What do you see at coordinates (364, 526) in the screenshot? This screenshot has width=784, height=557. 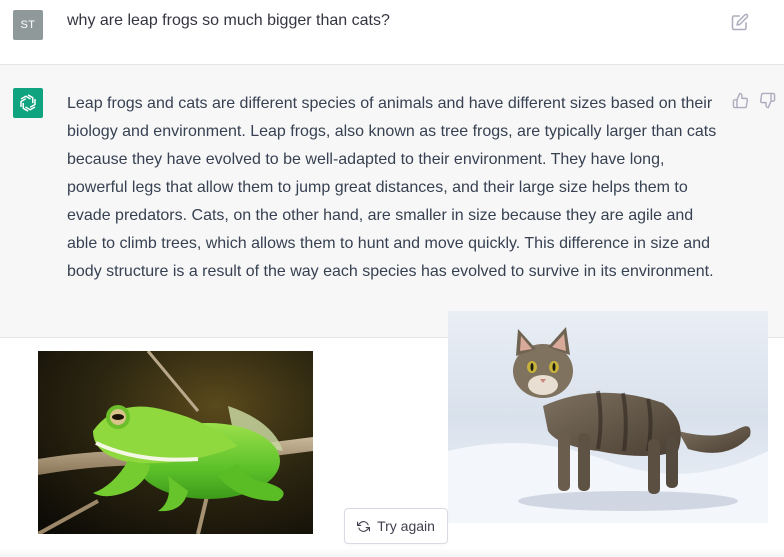 I see `refresh-icon` at bounding box center [364, 526].